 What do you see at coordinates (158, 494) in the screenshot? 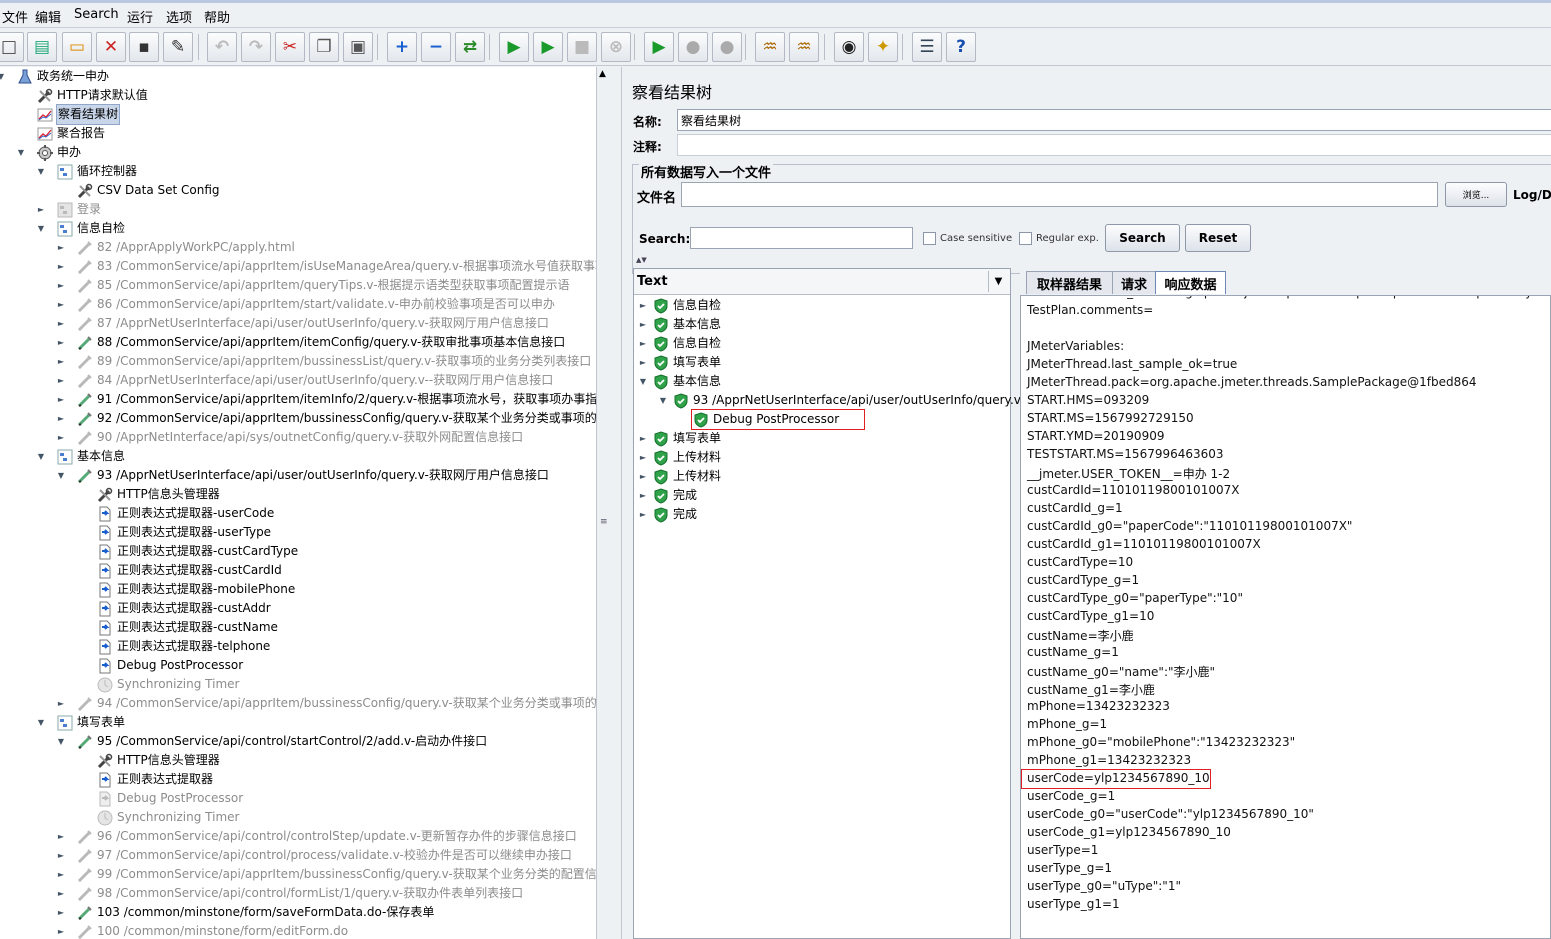
I see `tree-node: HTTP信息头管理器` at bounding box center [158, 494].